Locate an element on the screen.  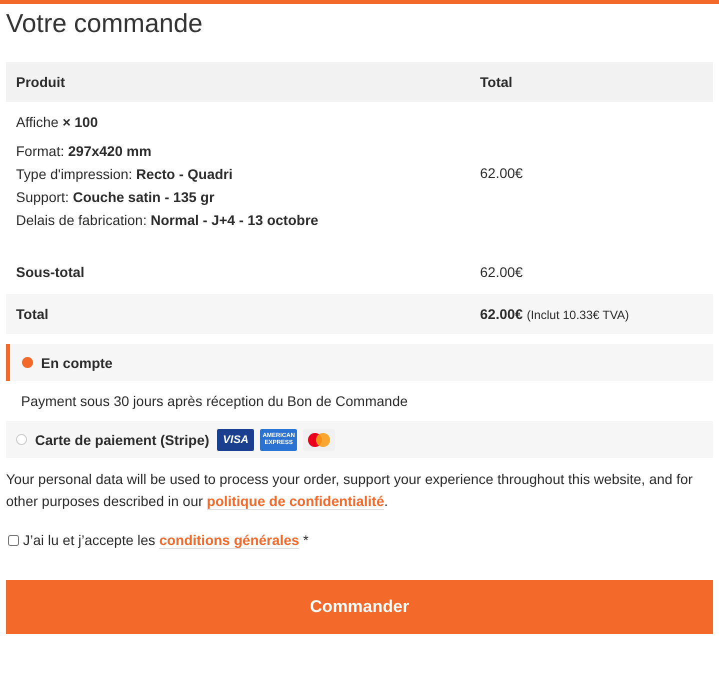
product-option: Support: Couche satin - 135 gr is located at coordinates (238, 197).